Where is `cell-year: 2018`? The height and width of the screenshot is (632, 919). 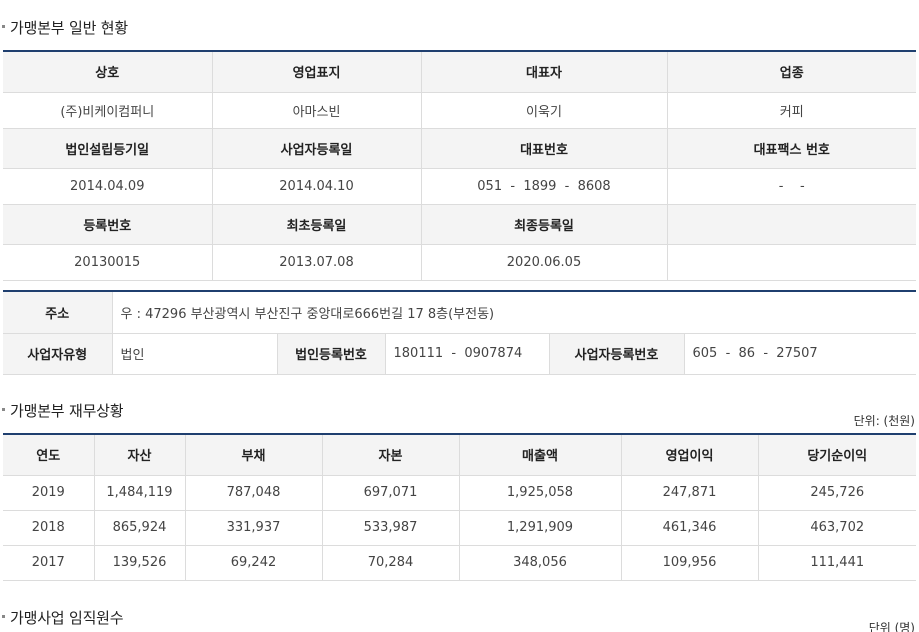 cell-year: 2018 is located at coordinates (49, 527).